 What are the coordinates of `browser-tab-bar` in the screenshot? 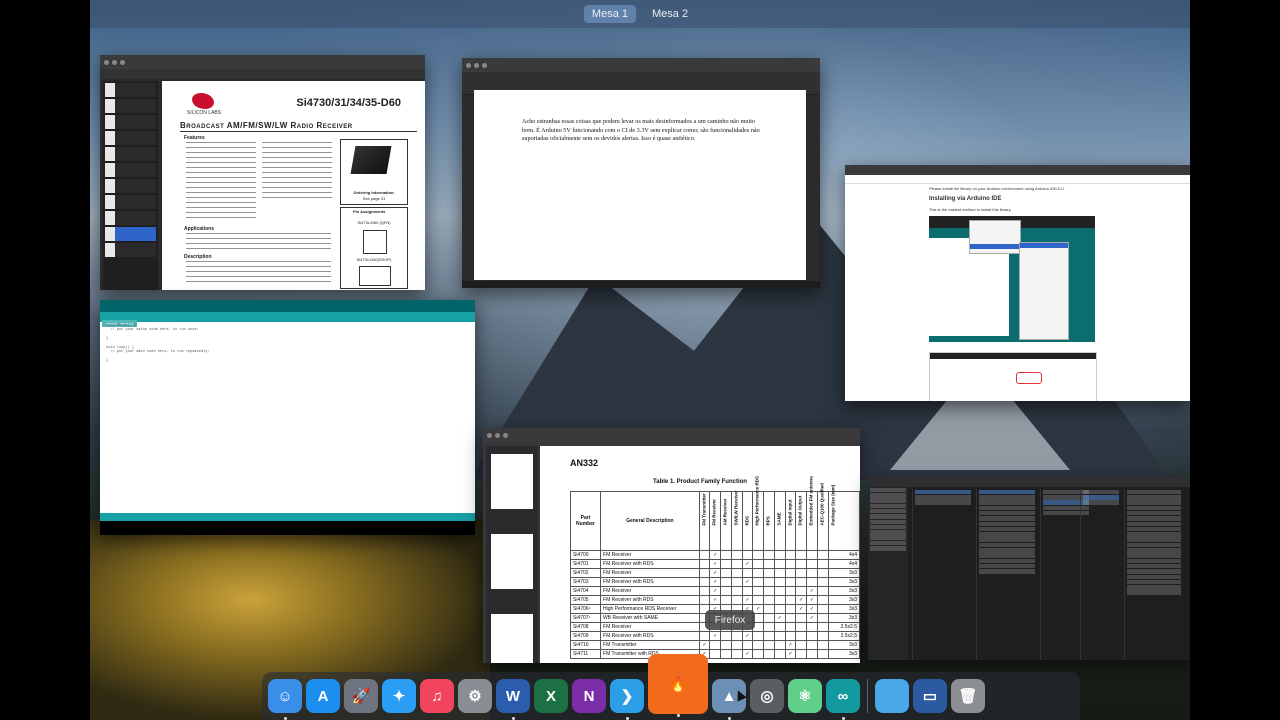 It's located at (1017, 170).